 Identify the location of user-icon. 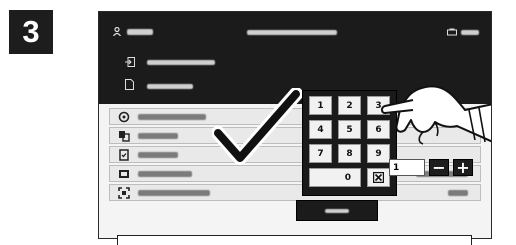
(117, 31).